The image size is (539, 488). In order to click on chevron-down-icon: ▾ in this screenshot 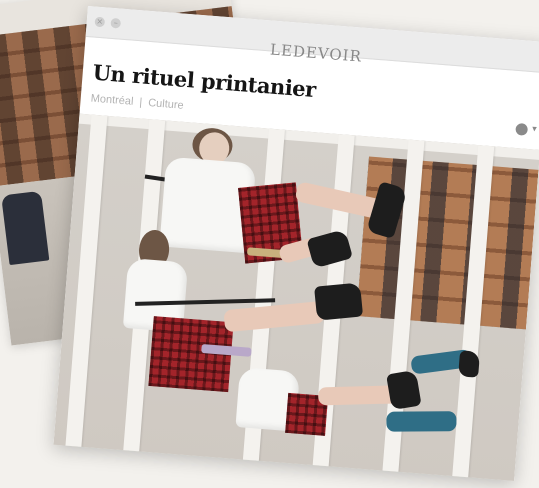, I will do `click(534, 129)`.